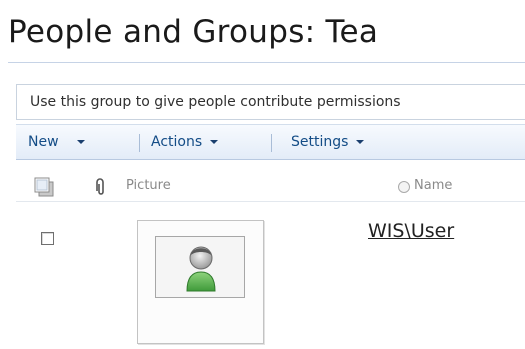 The image size is (525, 349). What do you see at coordinates (404, 187) in the screenshot?
I see `radio-icon` at bounding box center [404, 187].